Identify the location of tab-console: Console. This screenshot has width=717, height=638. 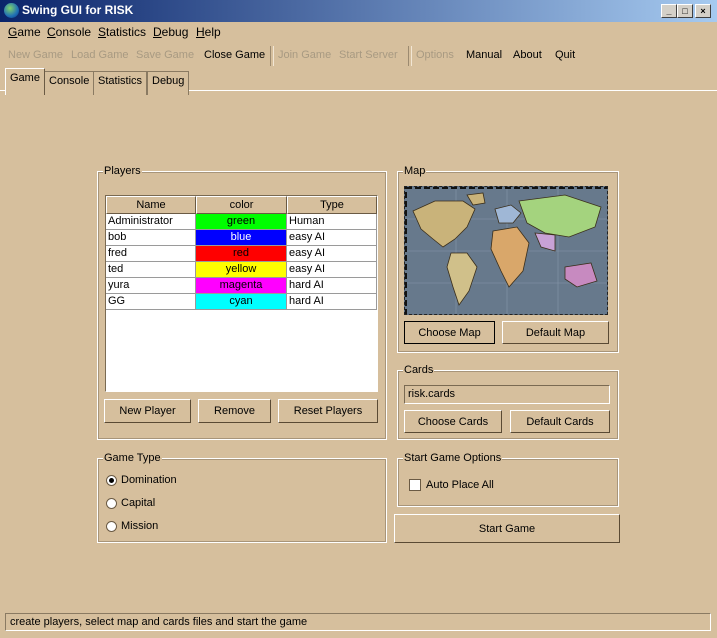
(69, 83).